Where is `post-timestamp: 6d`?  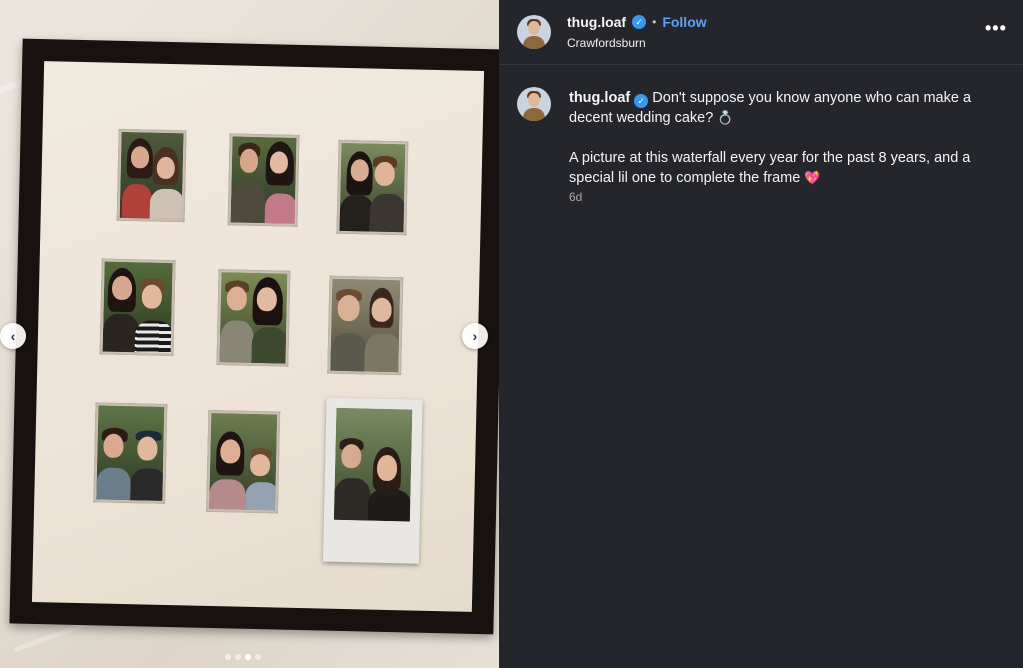
post-timestamp: 6d is located at coordinates (575, 197).